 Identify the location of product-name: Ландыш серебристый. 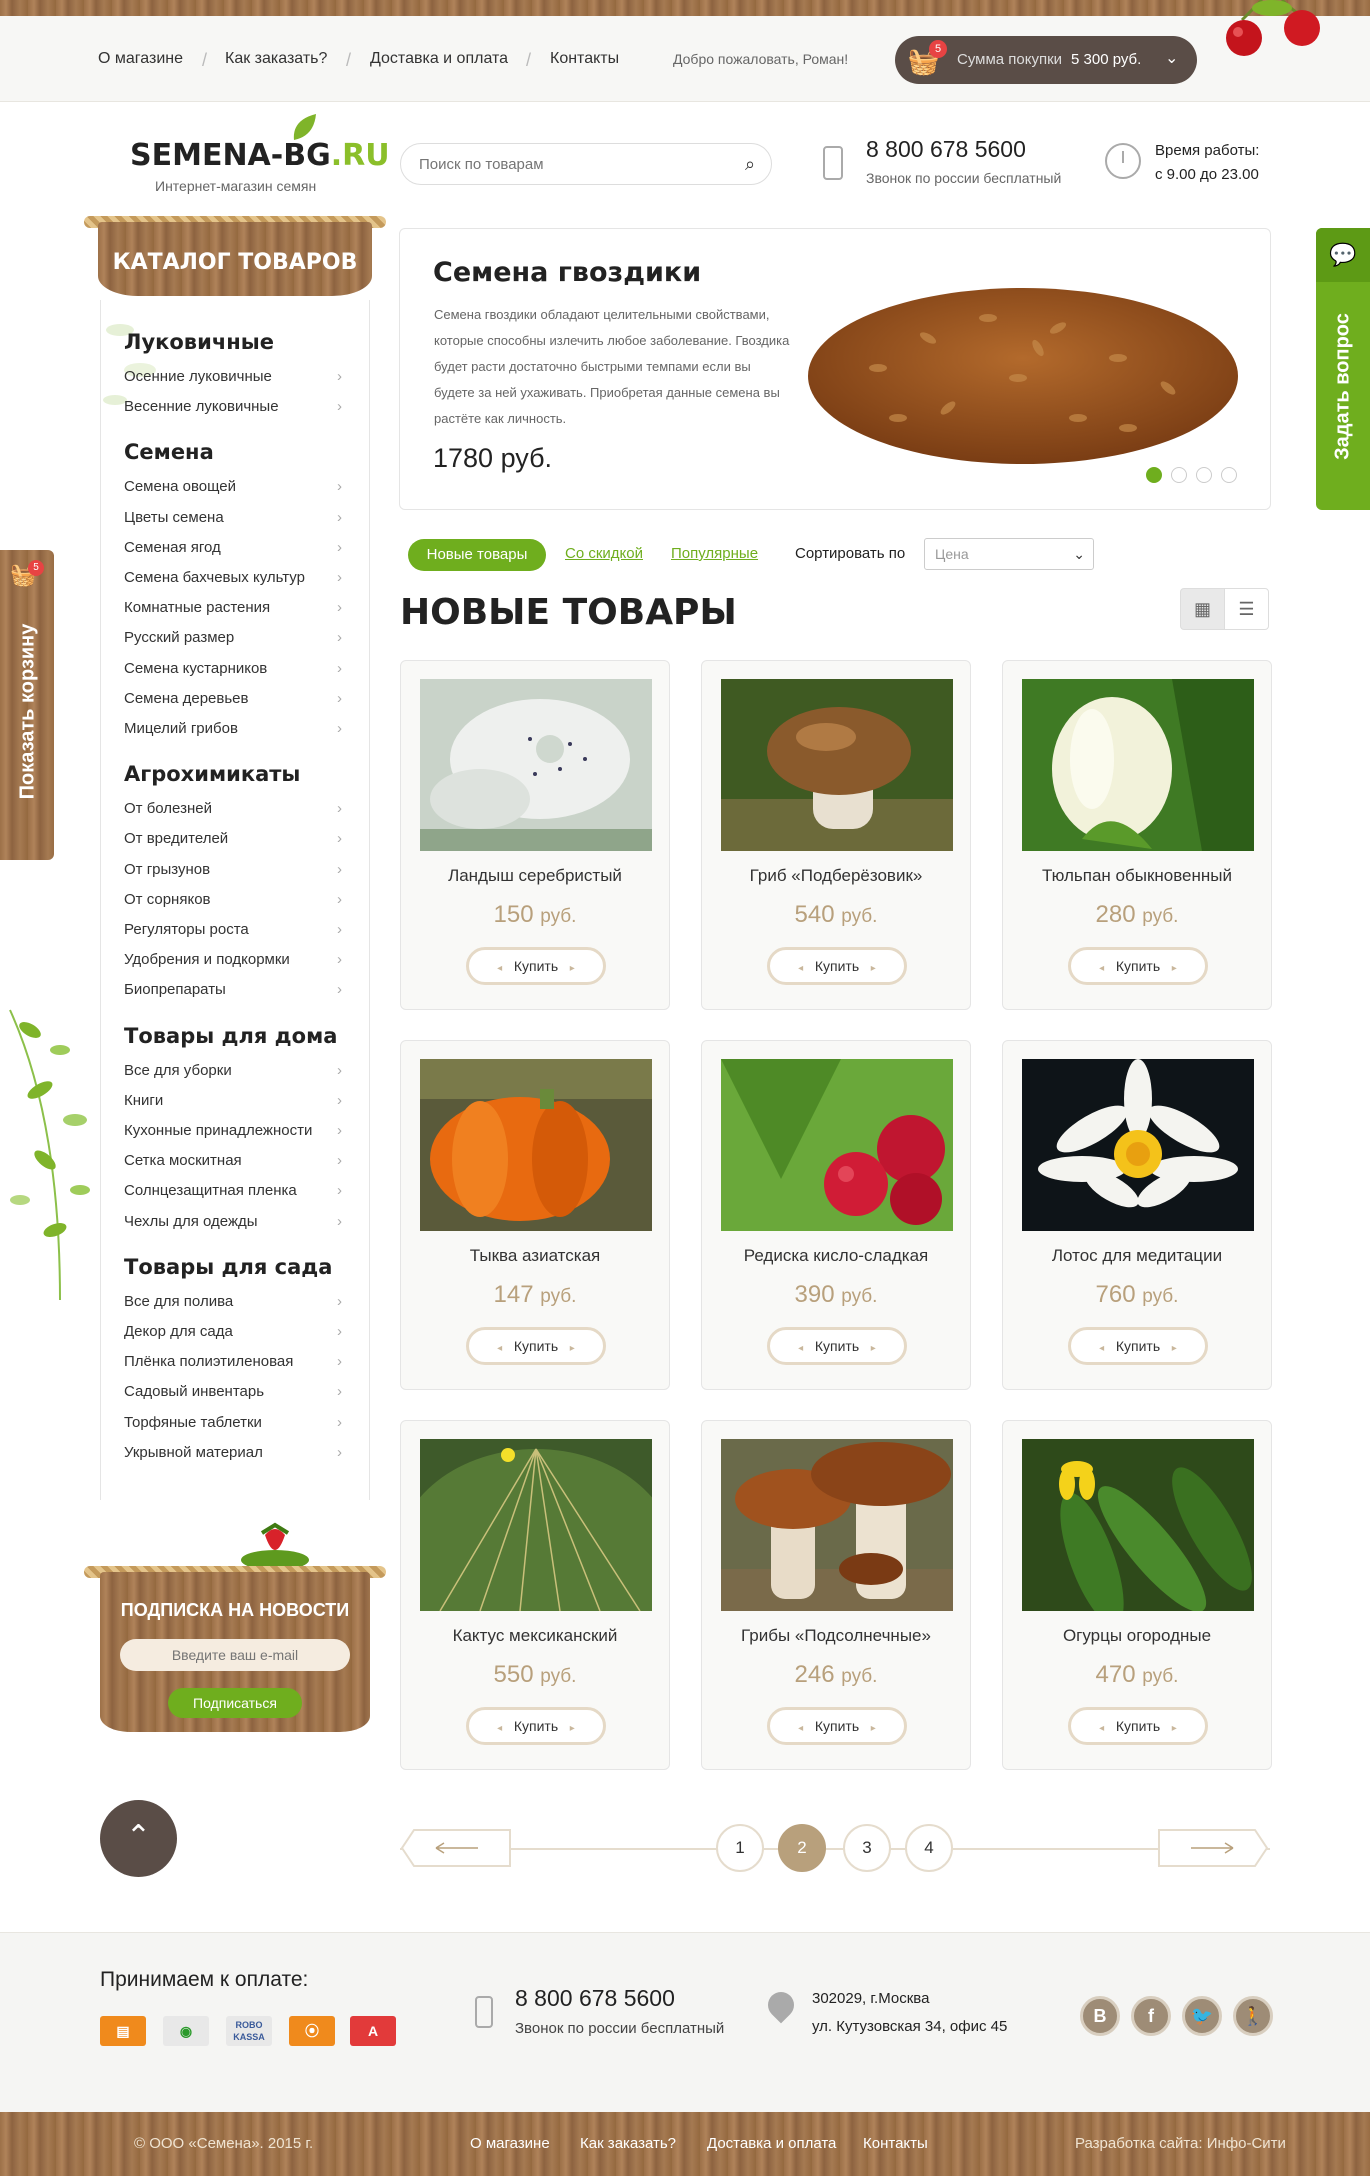
(535, 876).